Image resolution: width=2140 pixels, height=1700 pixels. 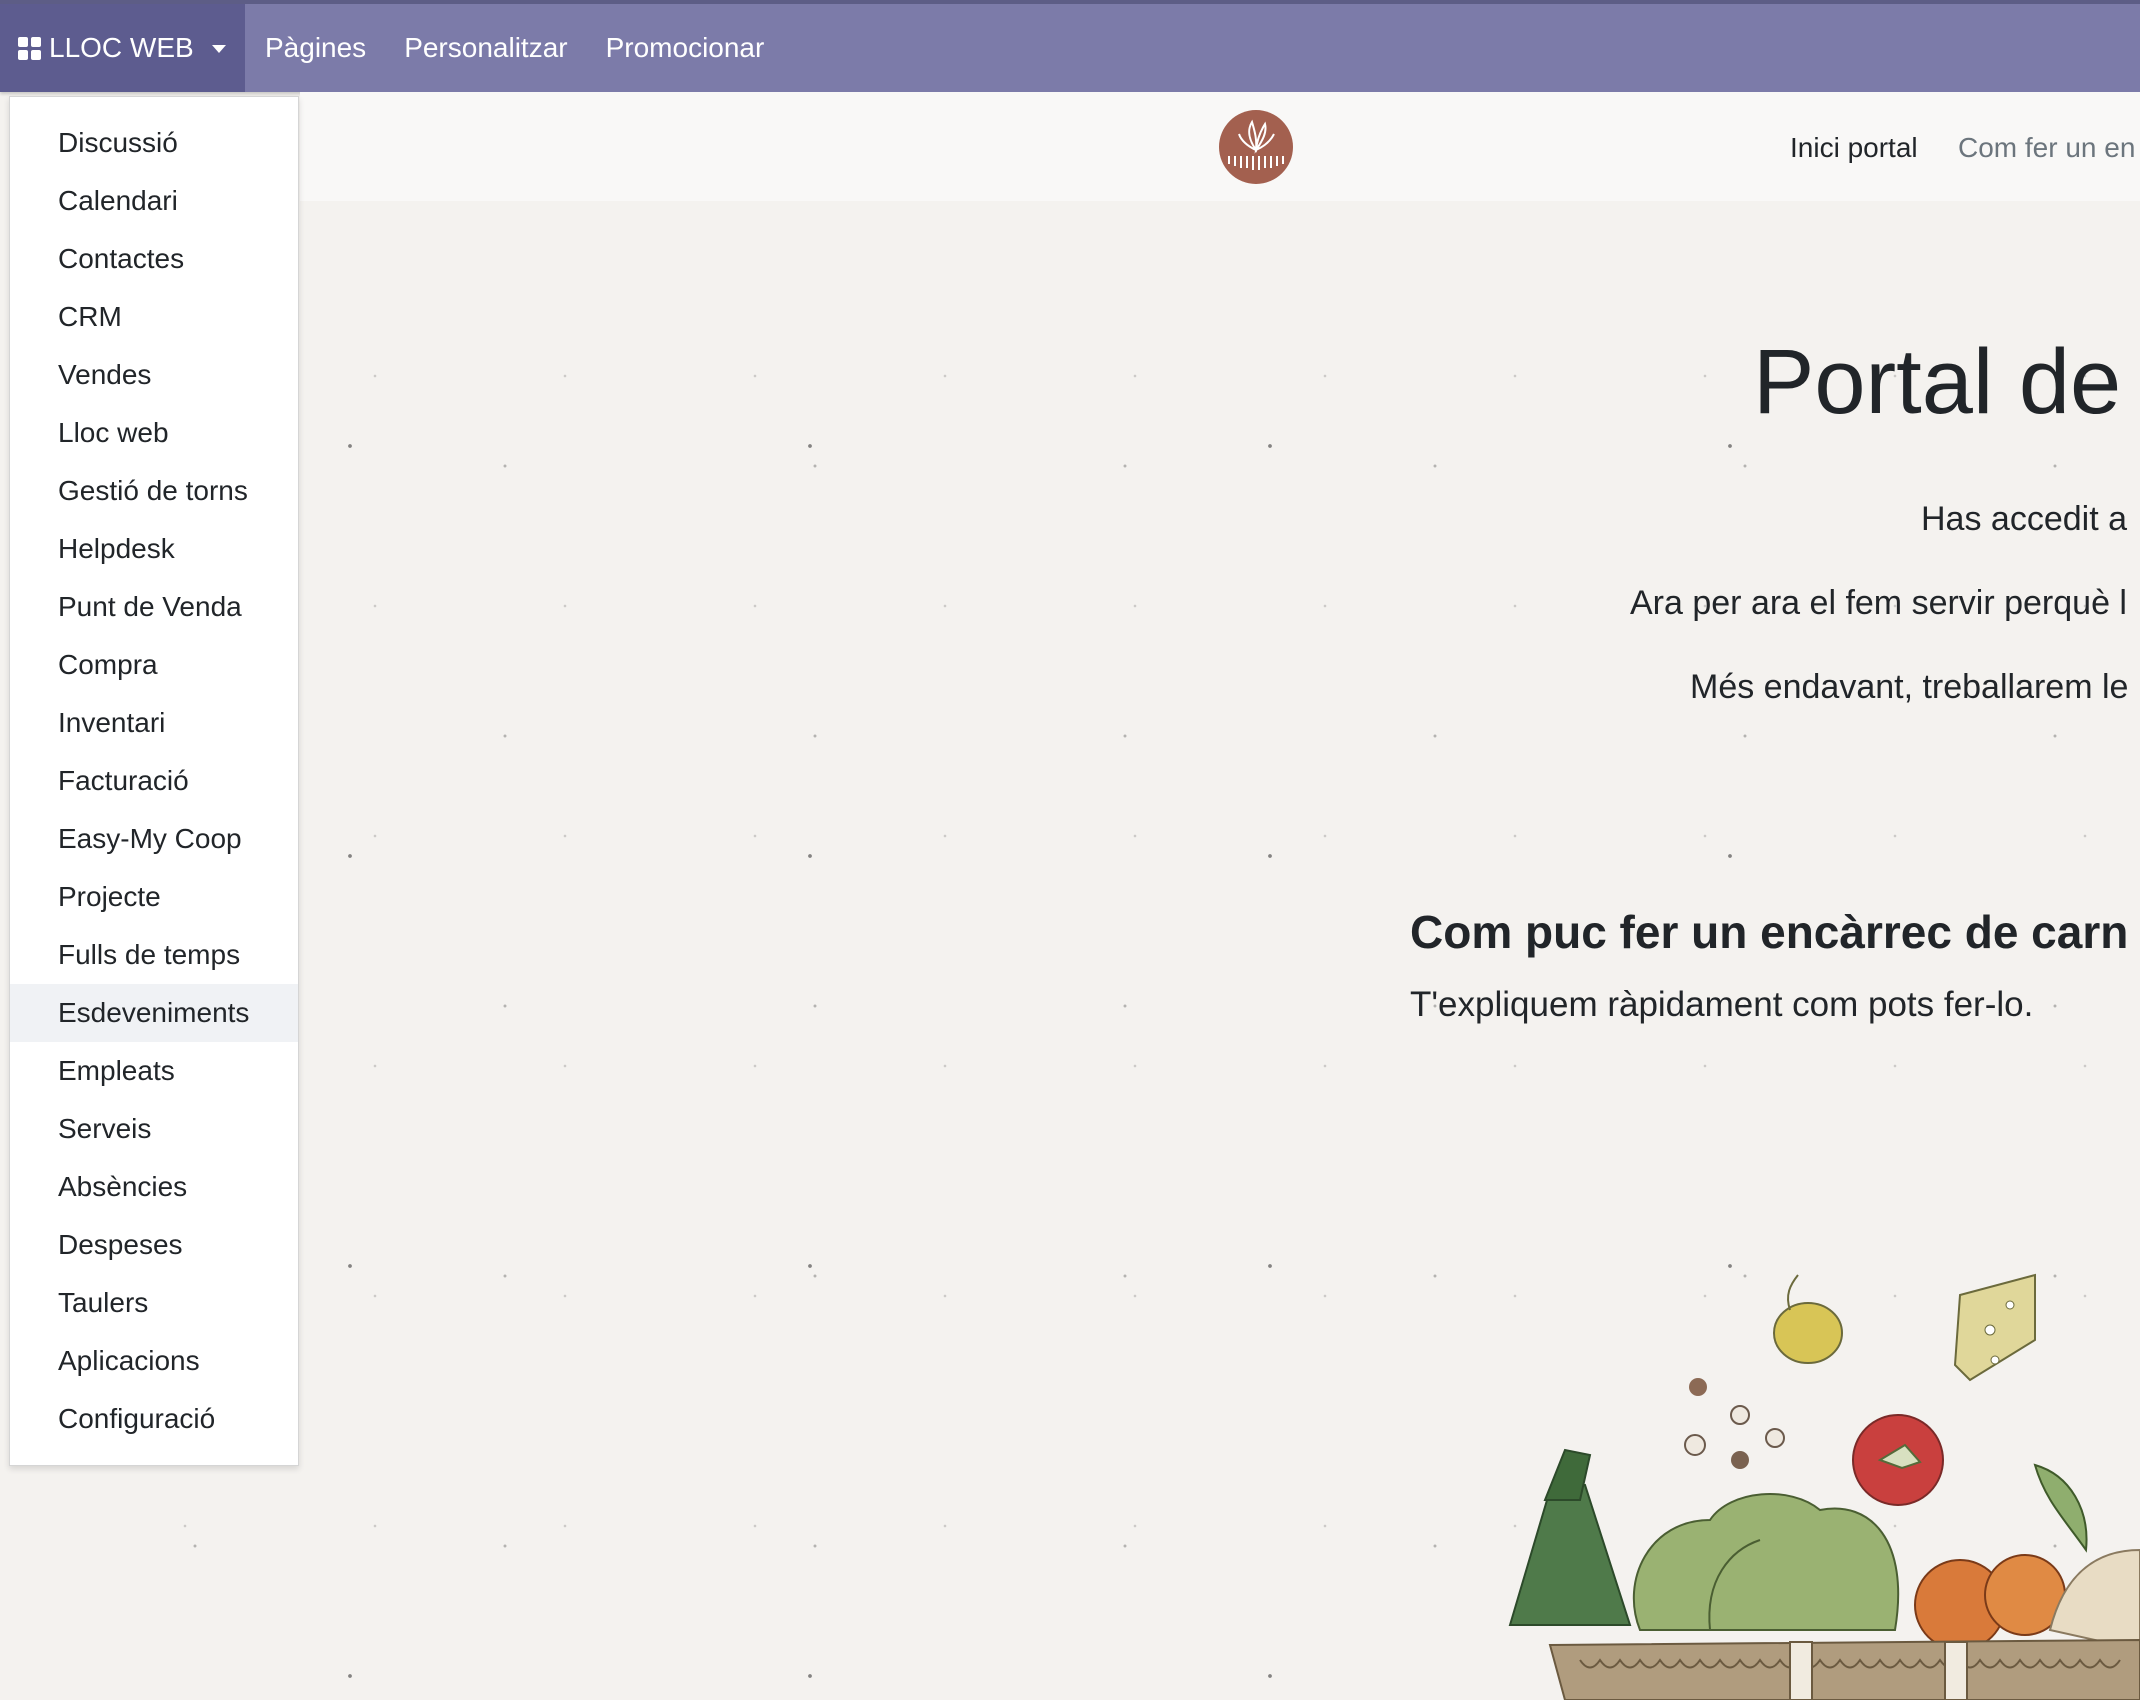 I want to click on menu-item-esdeveniments: Esdeveniments, so click(x=154, y=1013).